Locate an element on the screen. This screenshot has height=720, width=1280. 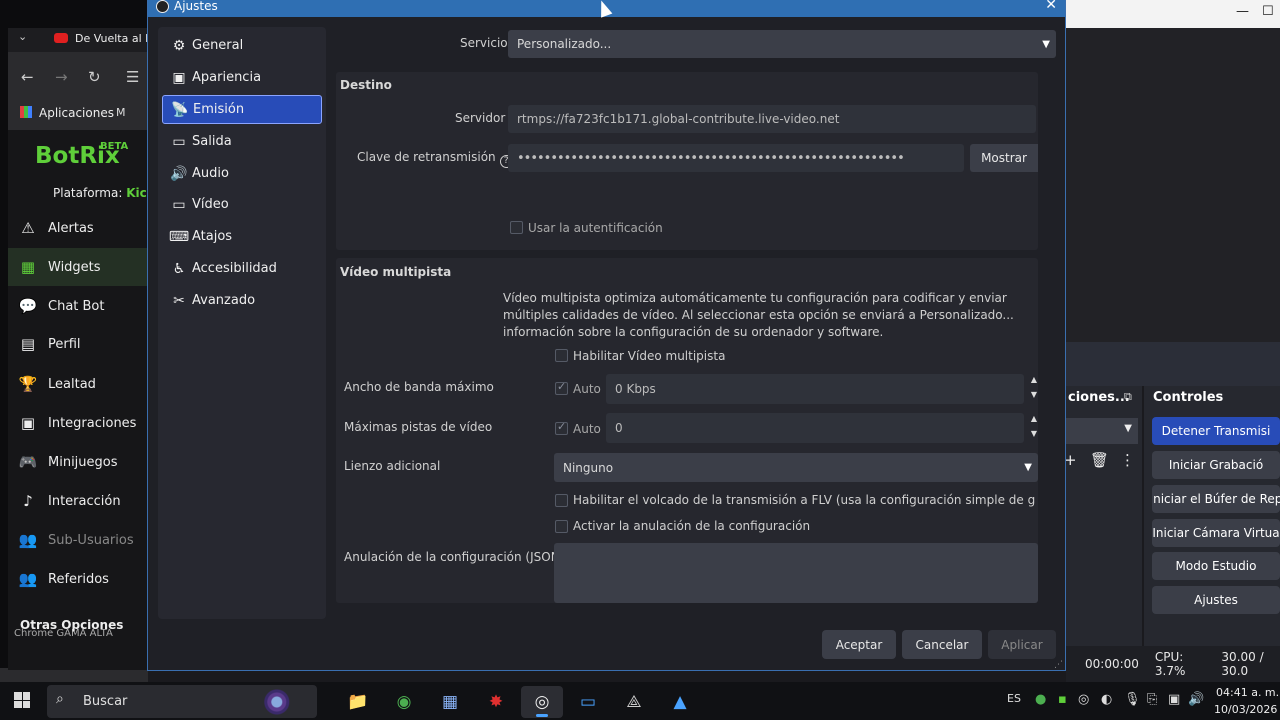
virtual-camera-button: Iniciar Cámara Virtua is located at coordinates (1216, 533).